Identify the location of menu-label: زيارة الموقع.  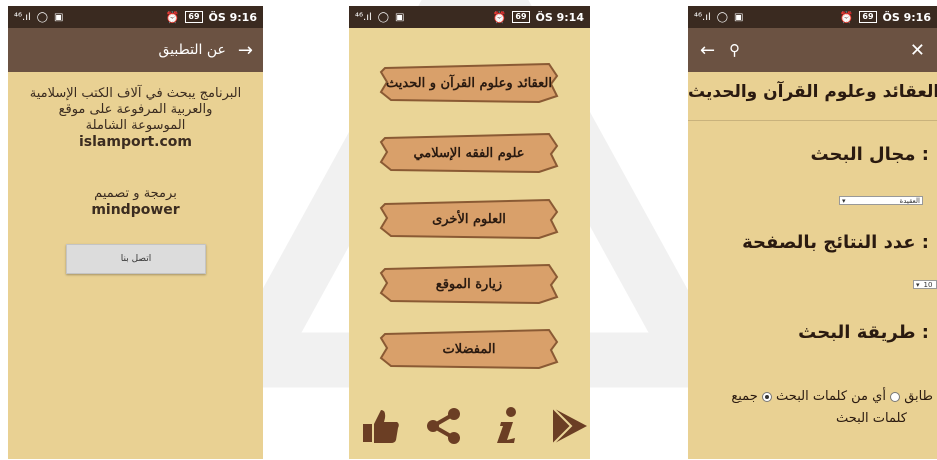
(469, 284).